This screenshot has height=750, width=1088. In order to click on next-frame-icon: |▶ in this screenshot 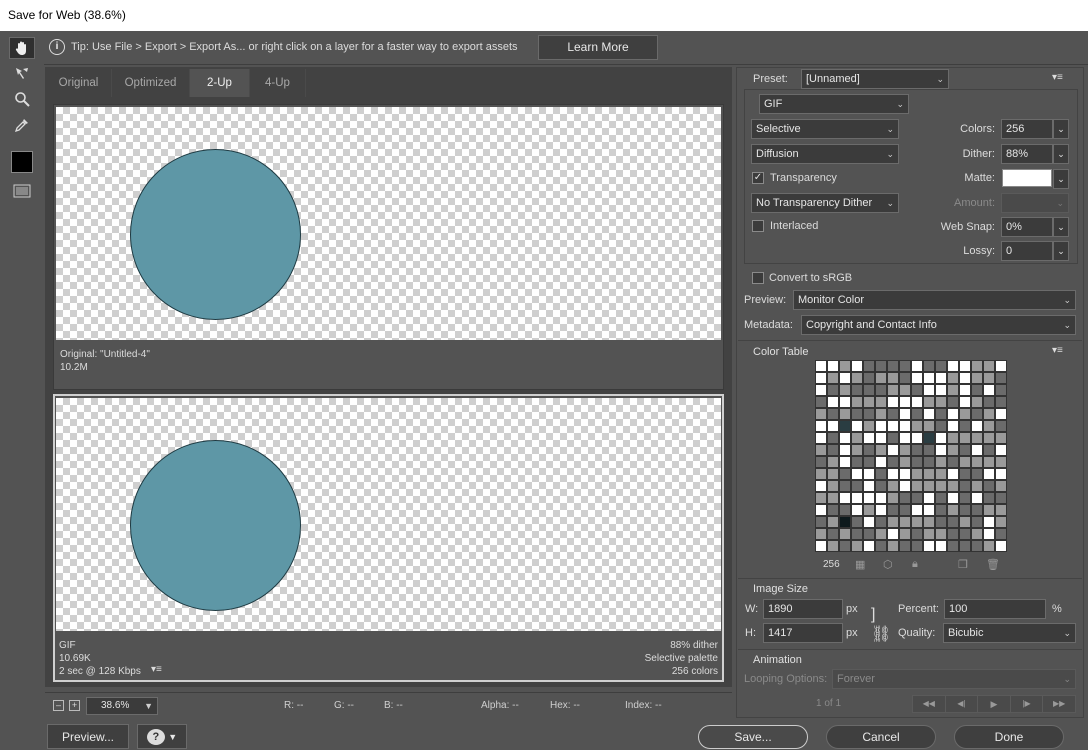, I will do `click(1027, 704)`.